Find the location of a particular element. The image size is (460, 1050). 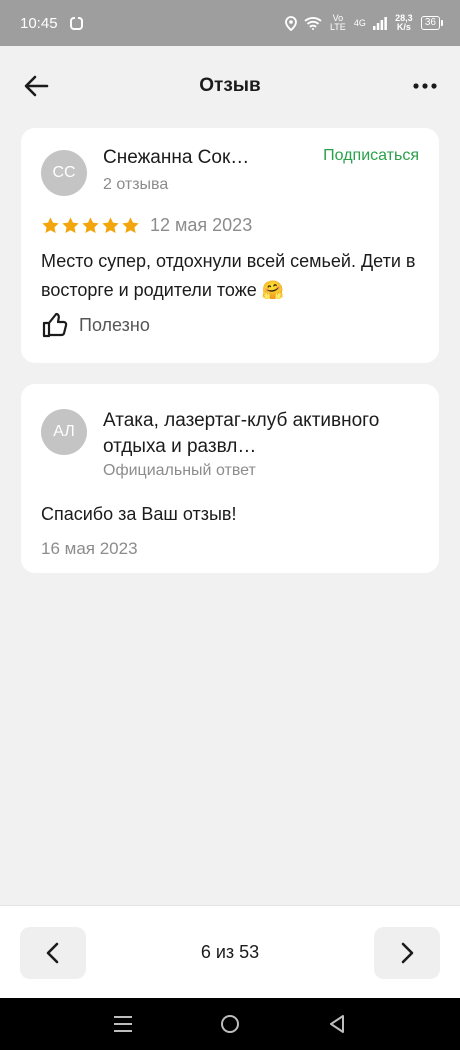

pager-bar: 6 из 53 is located at coordinates (230, 951).